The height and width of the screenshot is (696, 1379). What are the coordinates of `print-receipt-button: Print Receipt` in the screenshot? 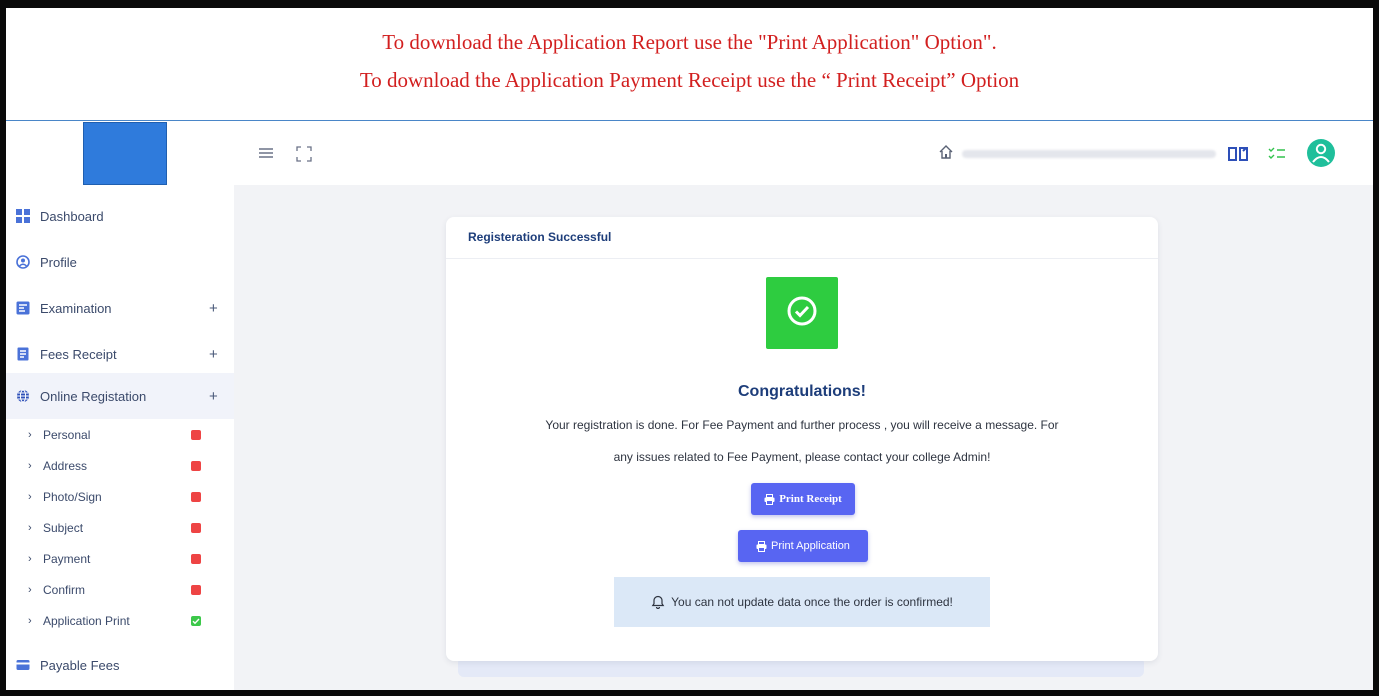 It's located at (803, 499).